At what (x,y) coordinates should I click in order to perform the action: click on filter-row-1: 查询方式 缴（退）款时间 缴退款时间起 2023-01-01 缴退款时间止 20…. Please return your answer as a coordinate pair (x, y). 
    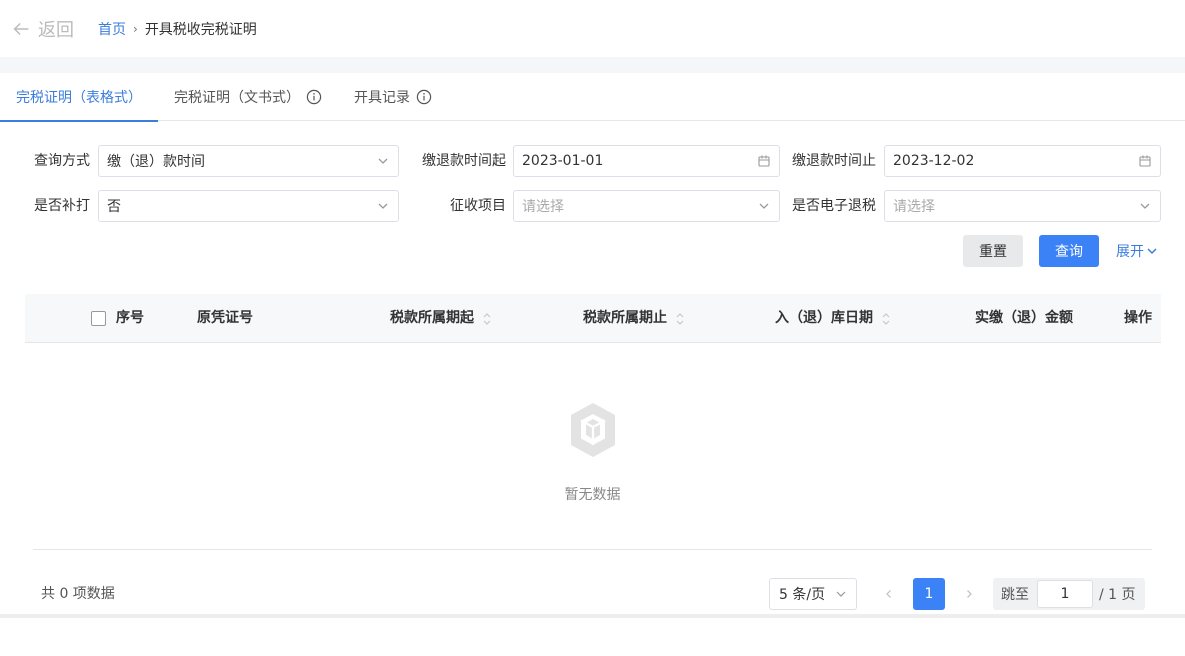
    Looking at the image, I should click on (592, 161).